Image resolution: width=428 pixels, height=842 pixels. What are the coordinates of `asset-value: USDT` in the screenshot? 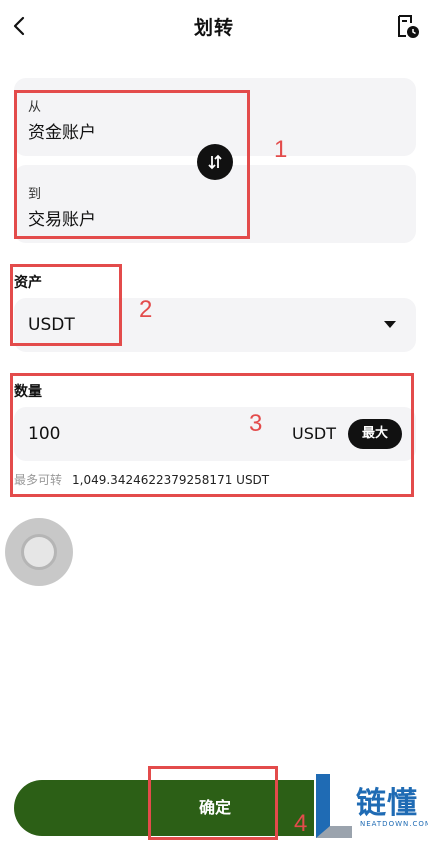 It's located at (51, 325).